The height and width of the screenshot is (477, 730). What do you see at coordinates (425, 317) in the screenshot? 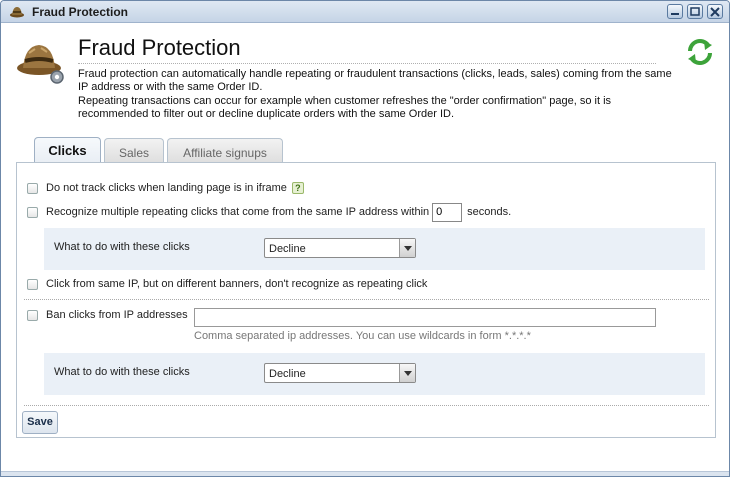
I see `ban-ip-input` at bounding box center [425, 317].